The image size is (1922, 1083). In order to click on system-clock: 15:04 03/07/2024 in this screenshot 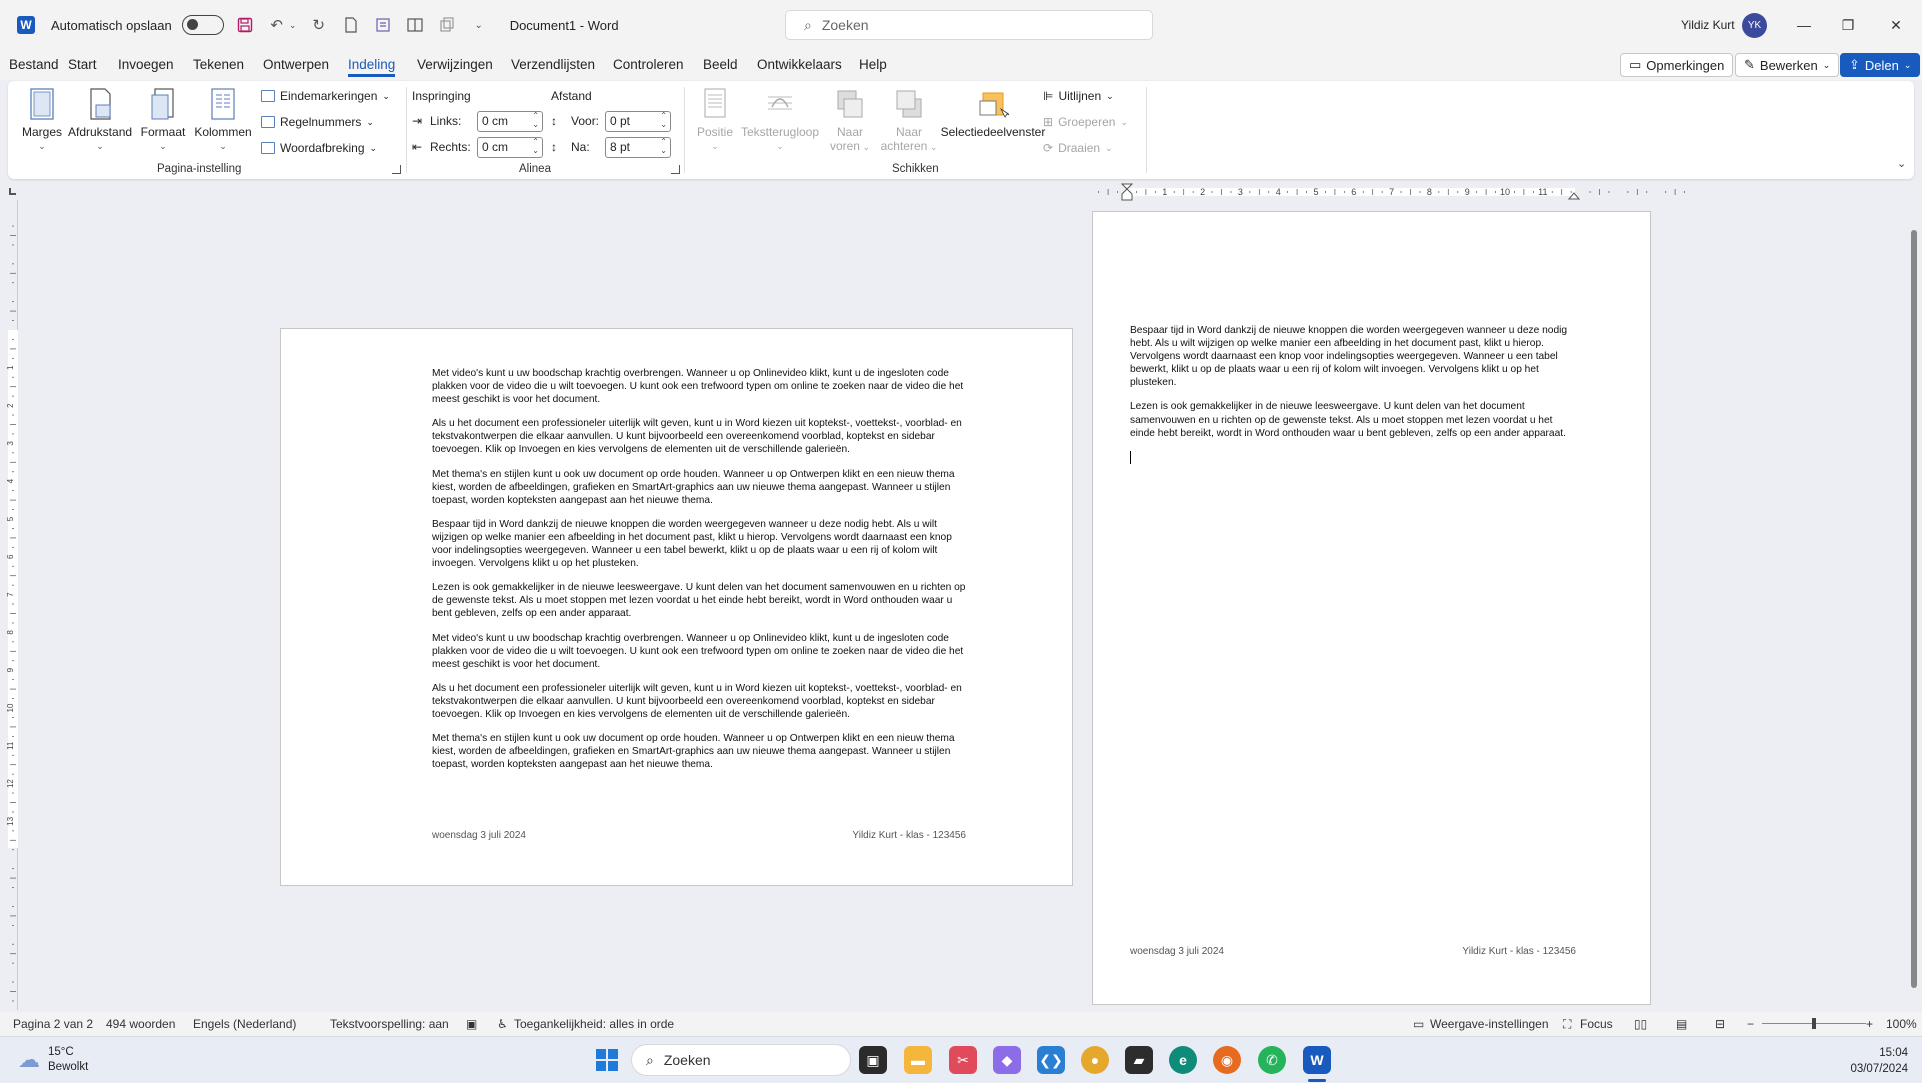, I will do `click(1871, 1061)`.